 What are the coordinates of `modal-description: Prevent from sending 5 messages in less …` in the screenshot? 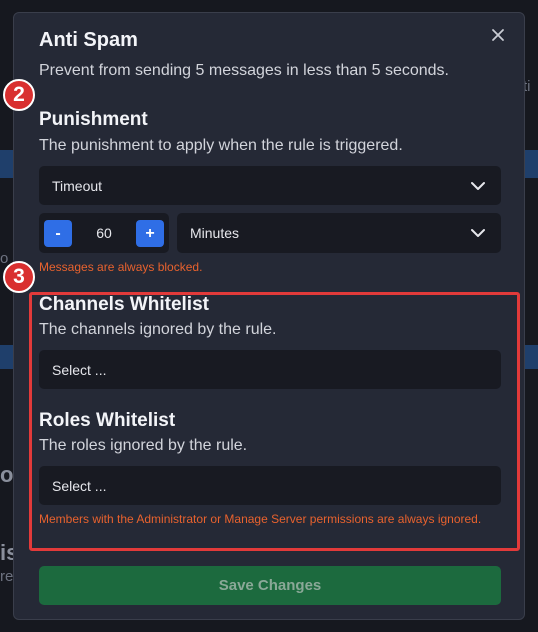 It's located at (244, 70).